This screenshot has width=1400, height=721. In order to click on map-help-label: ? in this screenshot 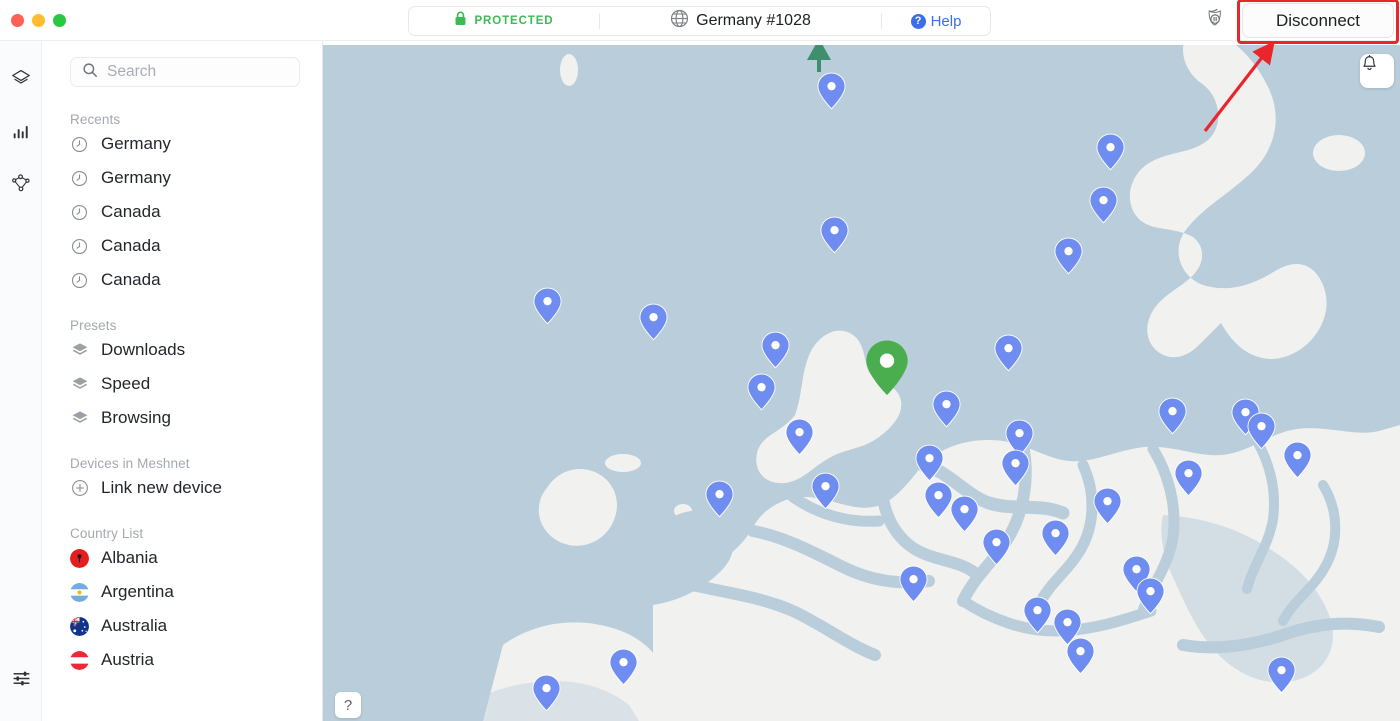, I will do `click(348, 705)`.